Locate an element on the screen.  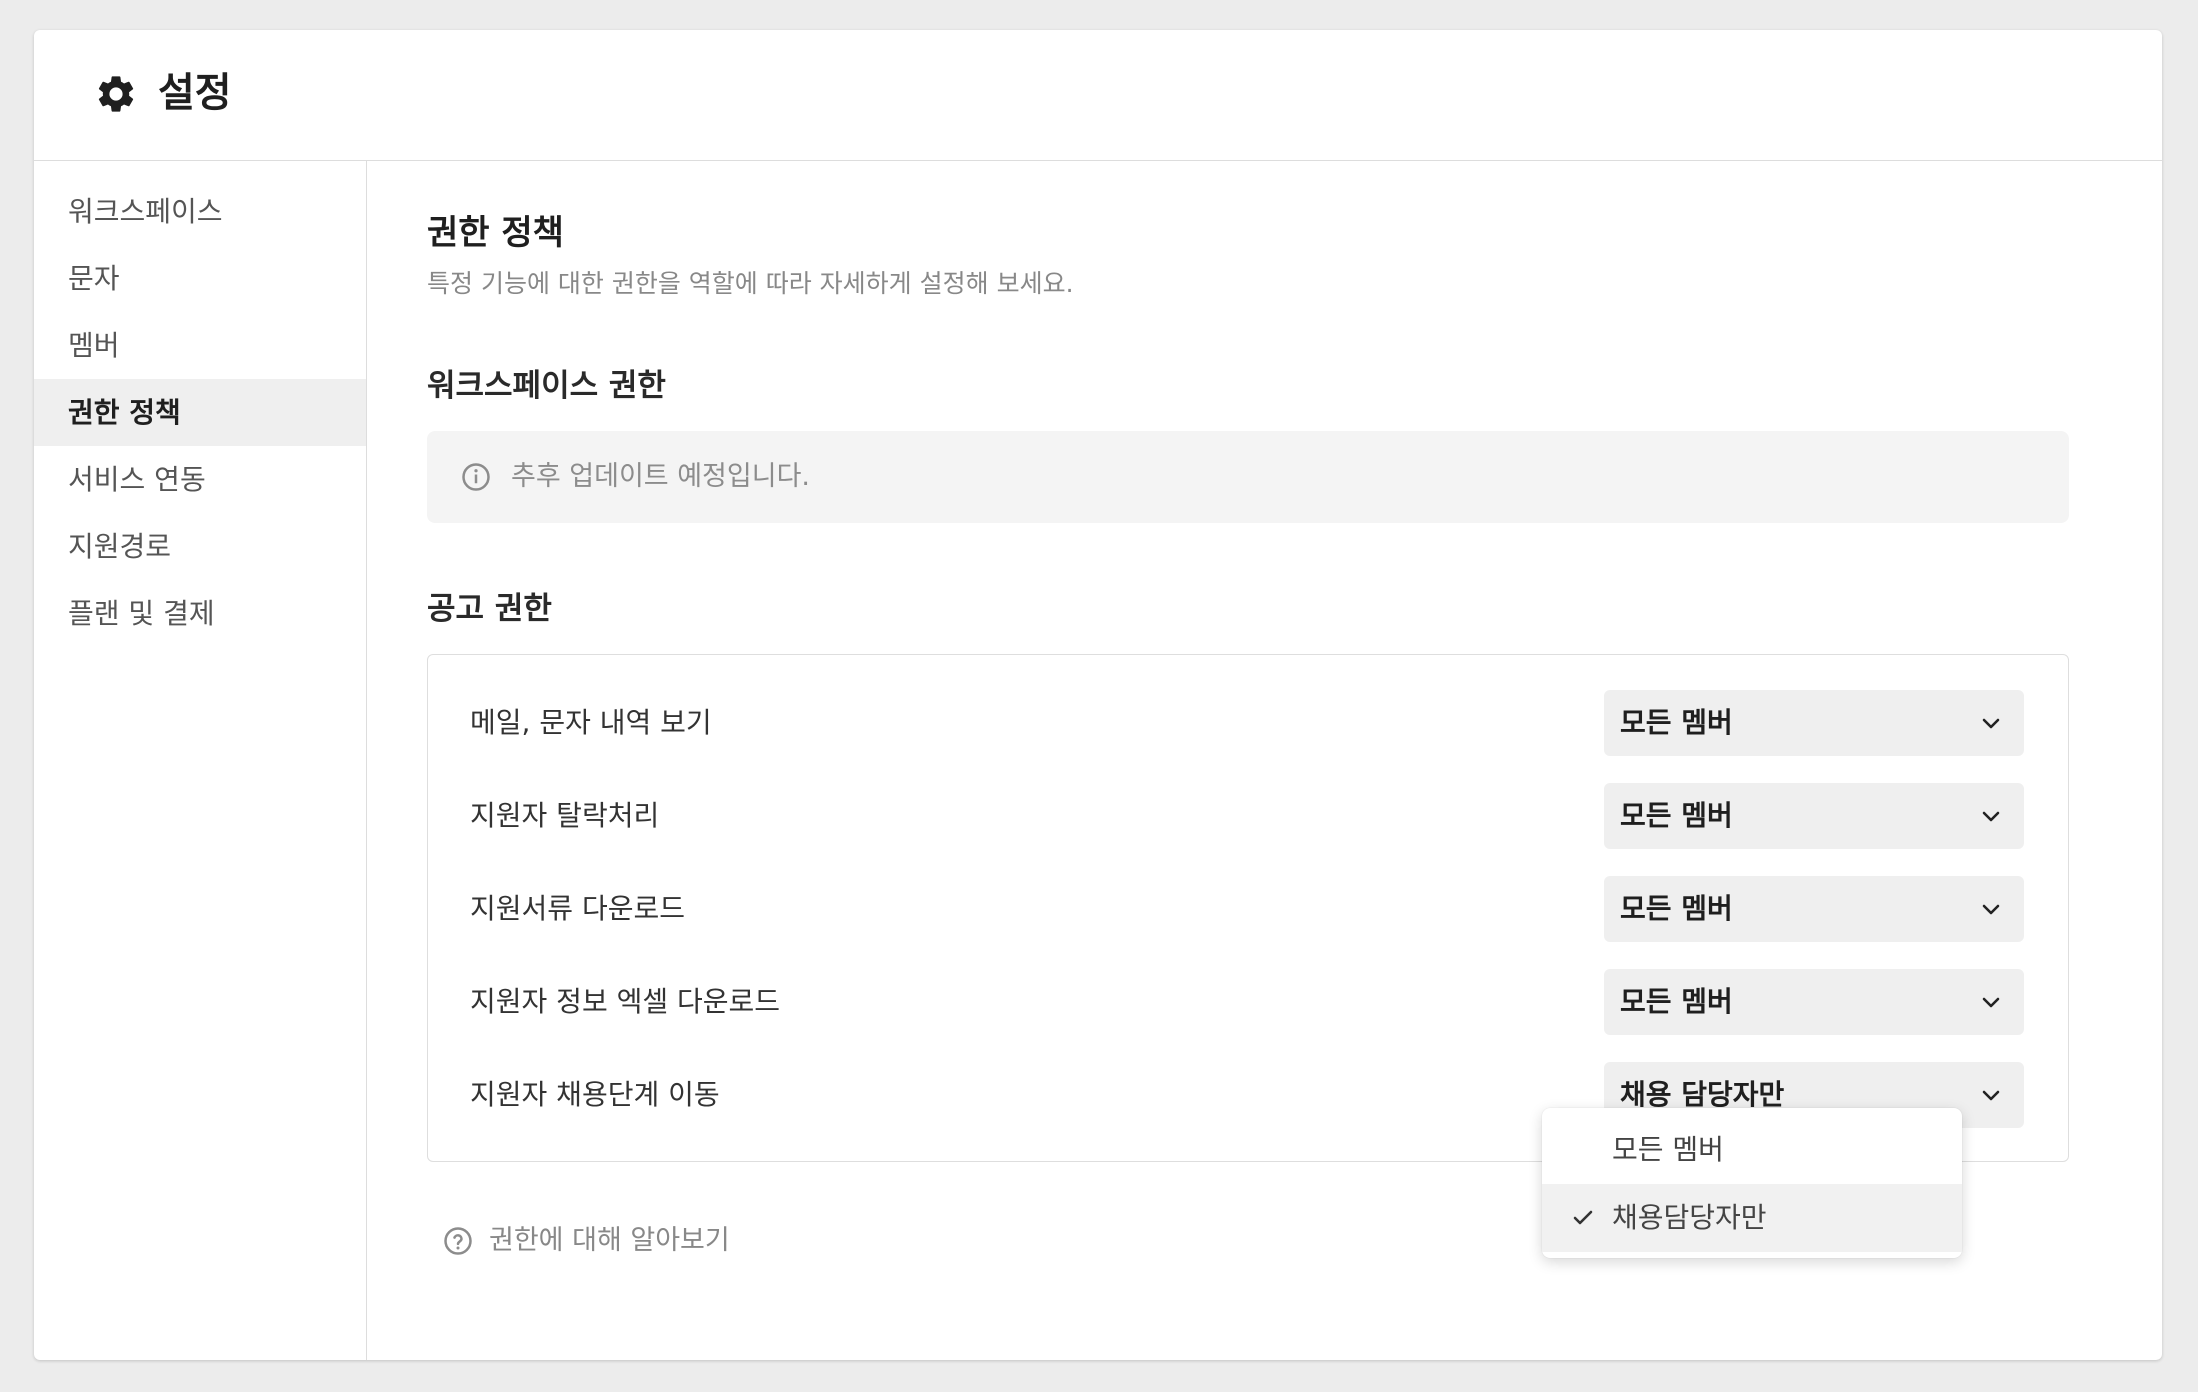
permission-label-move-stage: 지원자 채용단계 이동 is located at coordinates (595, 1094).